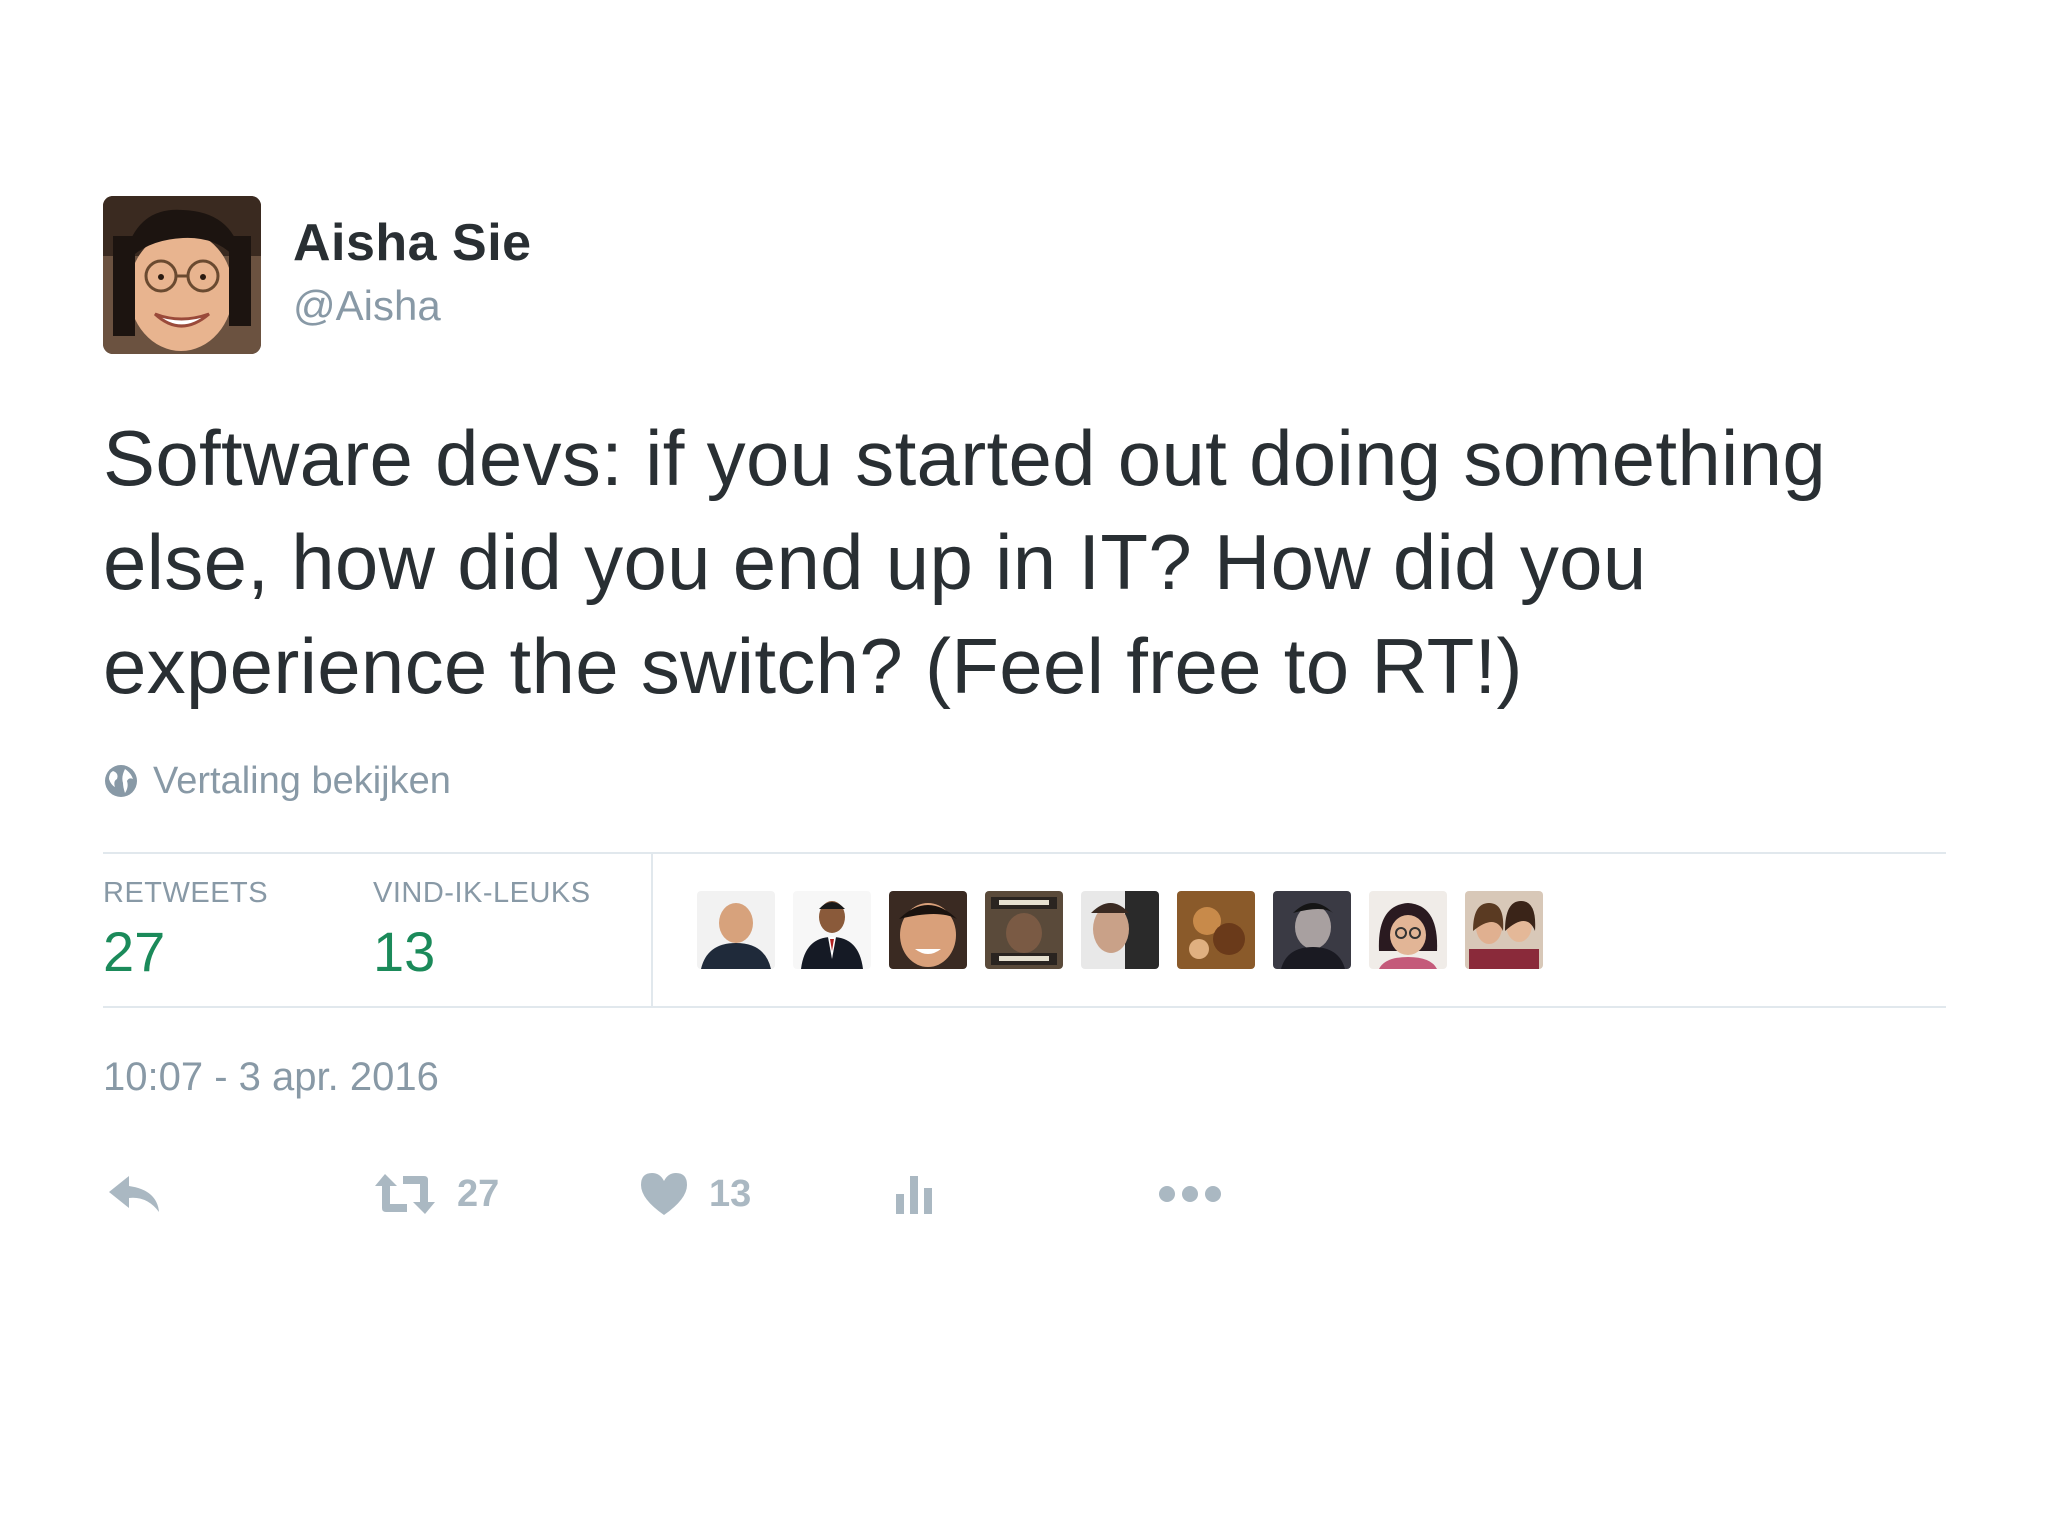 This screenshot has height=1536, width=2048. I want to click on analytics-icon, so click(914, 1195).